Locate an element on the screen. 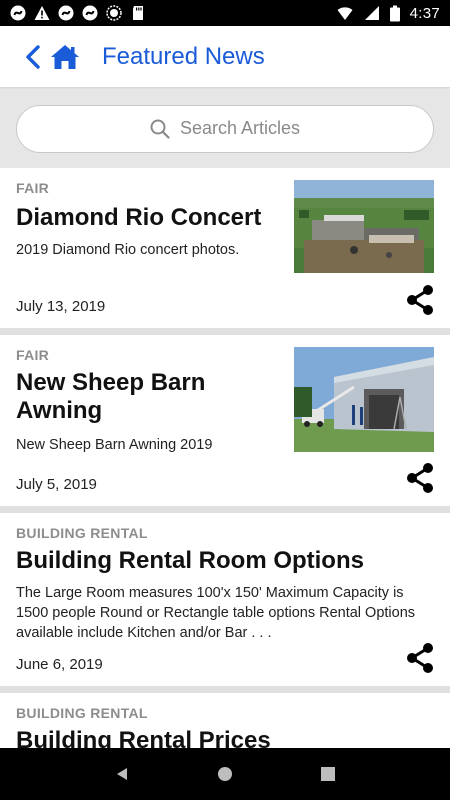  page-title: Featured News is located at coordinates (183, 56).